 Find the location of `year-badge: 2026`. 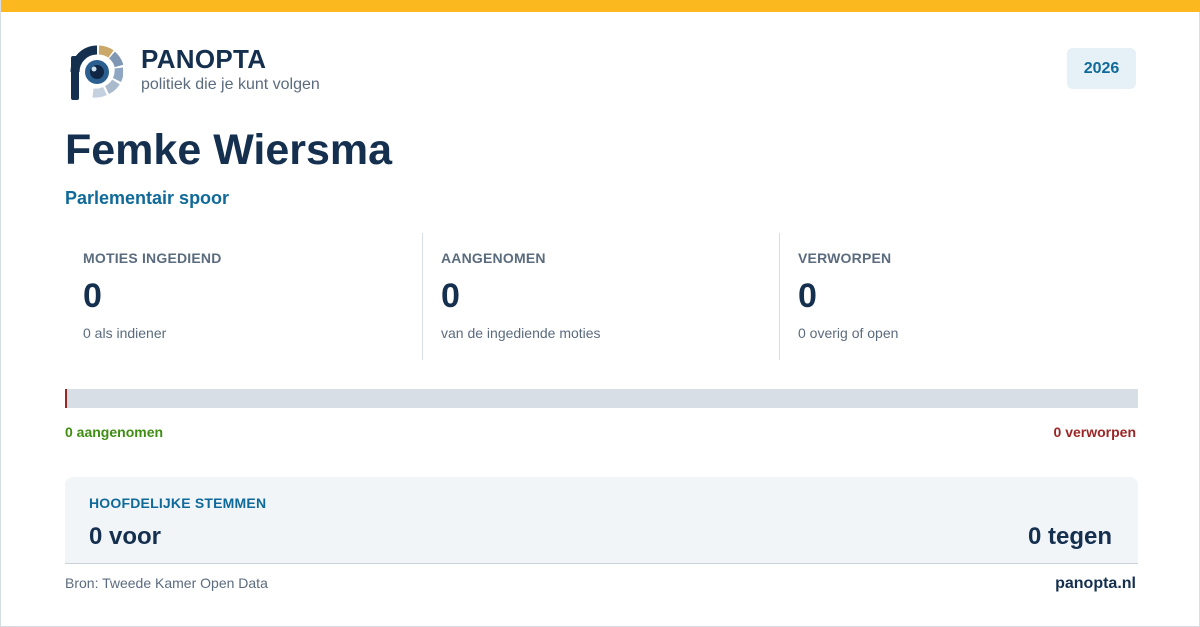

year-badge: 2026 is located at coordinates (1101, 68).